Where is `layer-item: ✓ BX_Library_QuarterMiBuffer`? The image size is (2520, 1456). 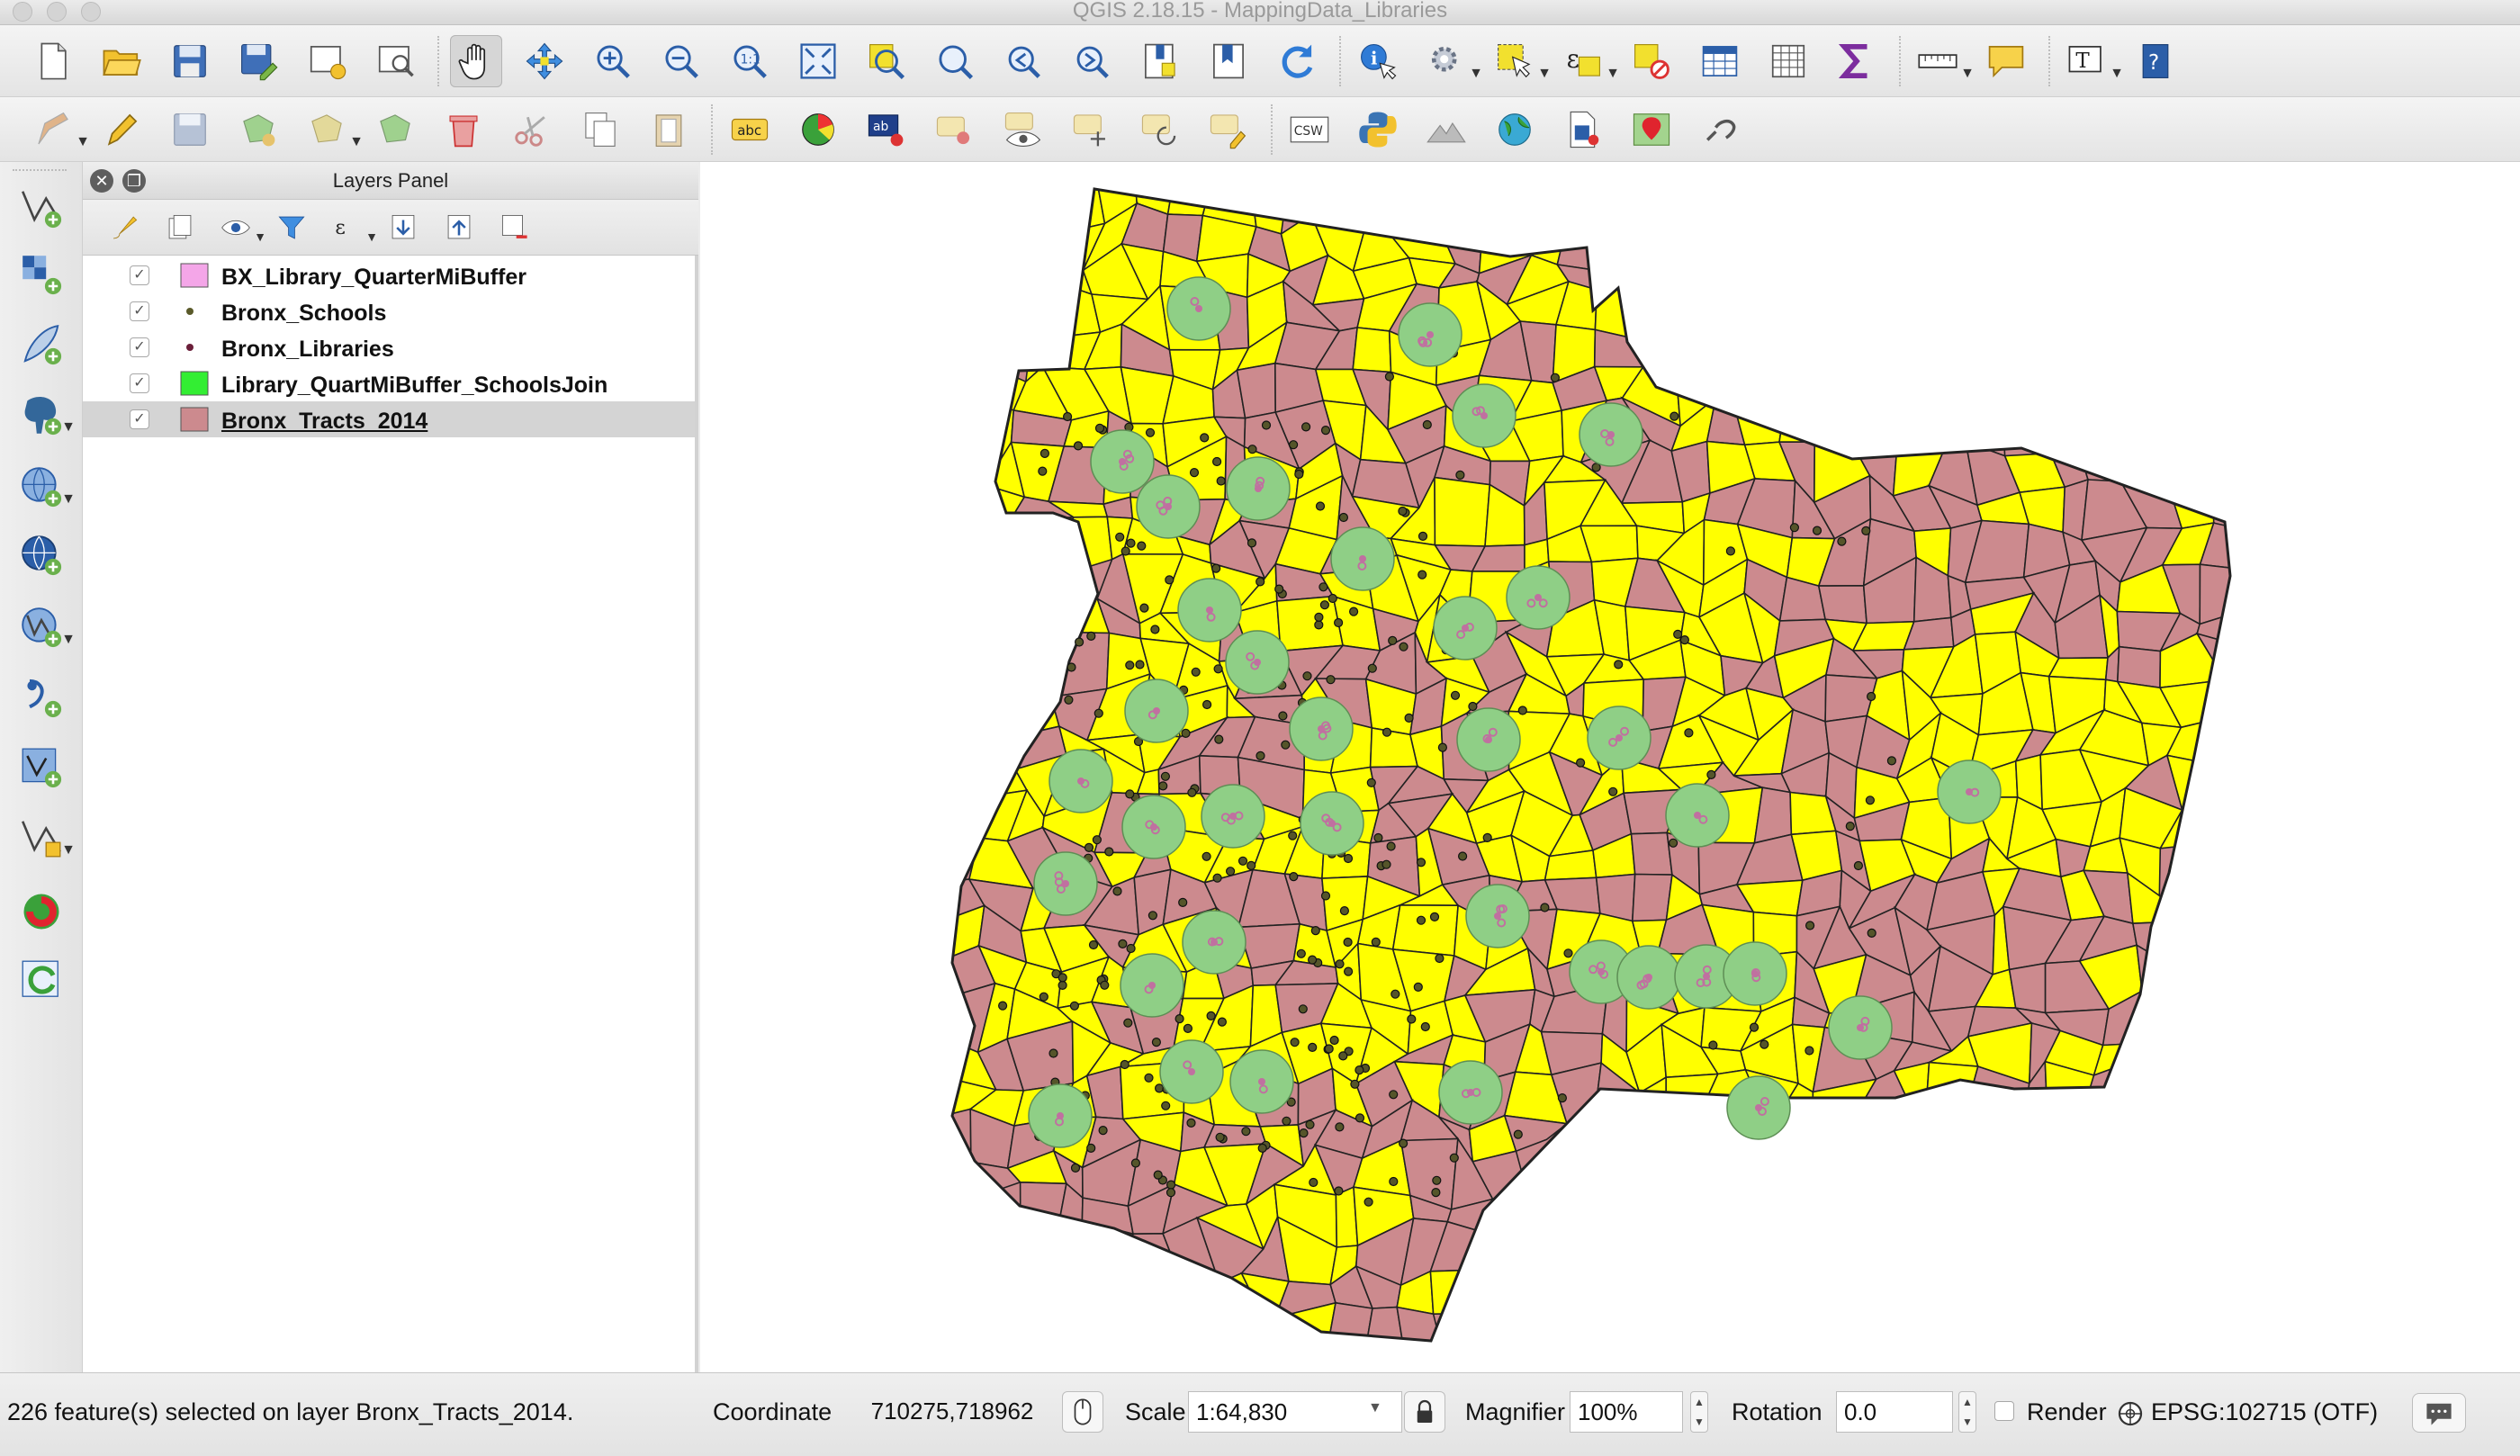
layer-item: ✓ BX_Library_QuarterMiBuffer is located at coordinates (389, 275).